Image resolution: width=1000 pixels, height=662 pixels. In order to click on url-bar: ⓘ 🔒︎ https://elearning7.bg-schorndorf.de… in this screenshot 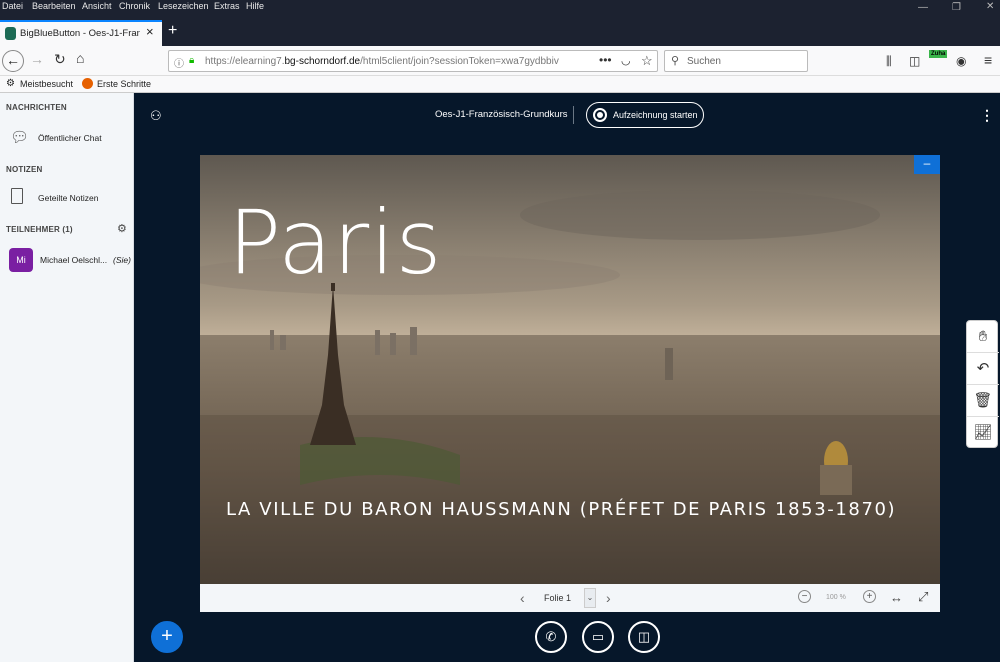, I will do `click(413, 61)`.